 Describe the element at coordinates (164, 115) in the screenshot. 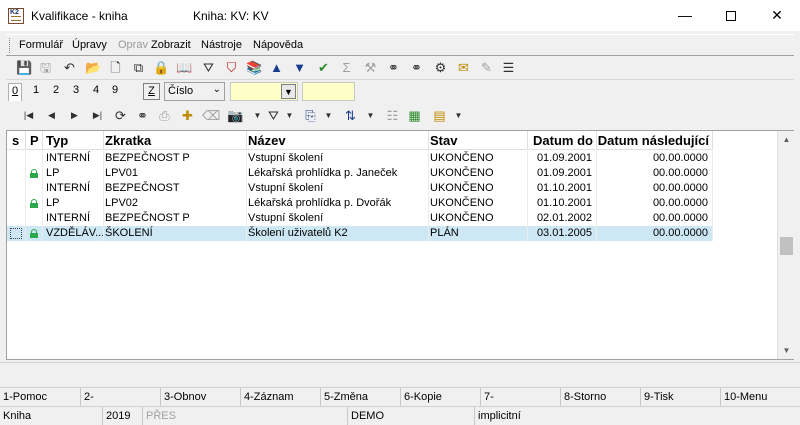

I see `print-icon: ⎙` at that location.